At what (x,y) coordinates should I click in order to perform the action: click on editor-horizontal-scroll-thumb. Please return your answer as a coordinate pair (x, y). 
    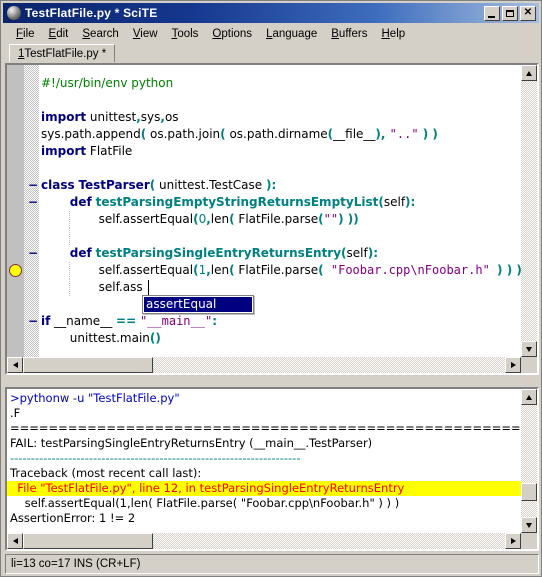
    Looking at the image, I should click on (88, 365).